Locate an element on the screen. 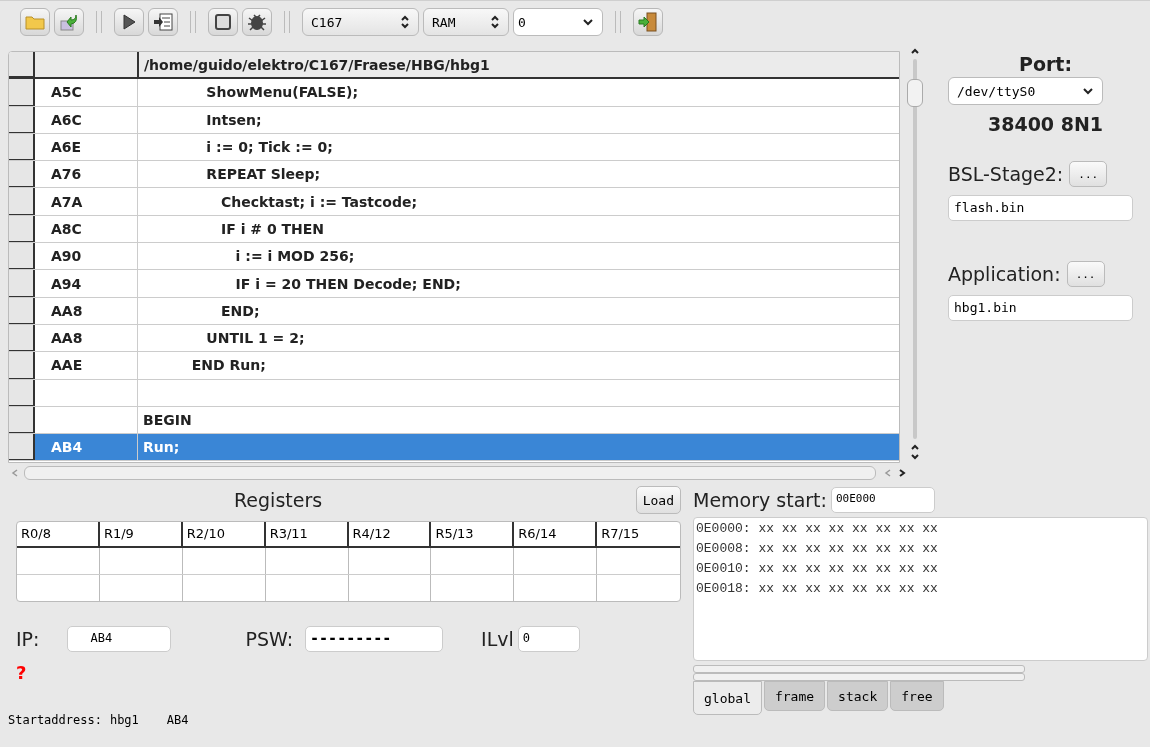 Image resolution: width=1150 pixels, height=747 pixels. ilvl-field: 0 is located at coordinates (548, 639).